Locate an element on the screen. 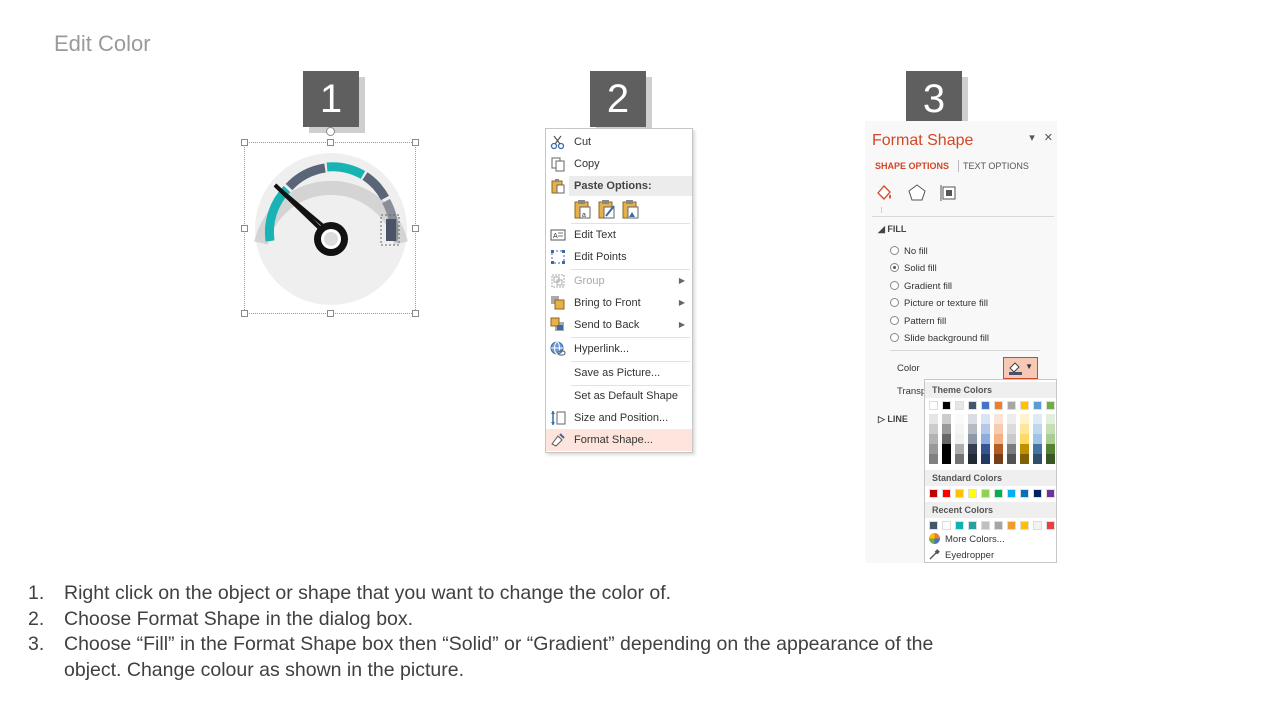 Image resolution: width=1280 pixels, height=720 pixels. radio-button-selected is located at coordinates (894, 267).